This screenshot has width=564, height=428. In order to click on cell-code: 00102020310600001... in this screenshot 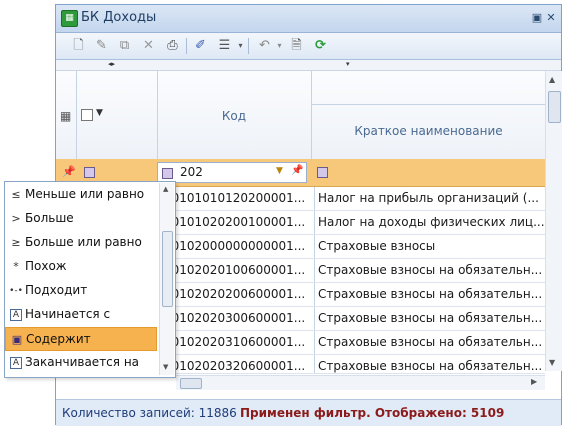, I will do `click(235, 342)`.